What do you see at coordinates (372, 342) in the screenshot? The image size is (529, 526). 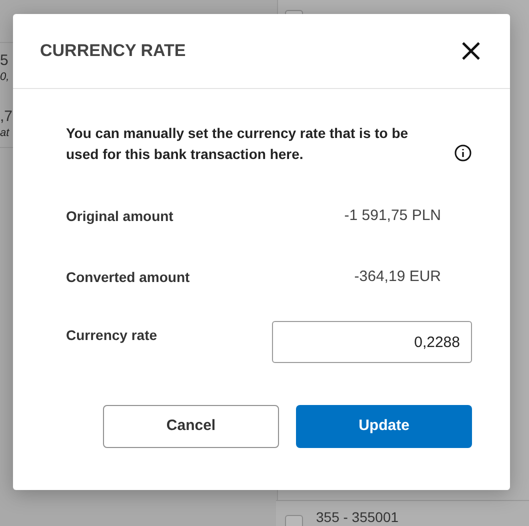 I see `rate-input: 0,2288` at bounding box center [372, 342].